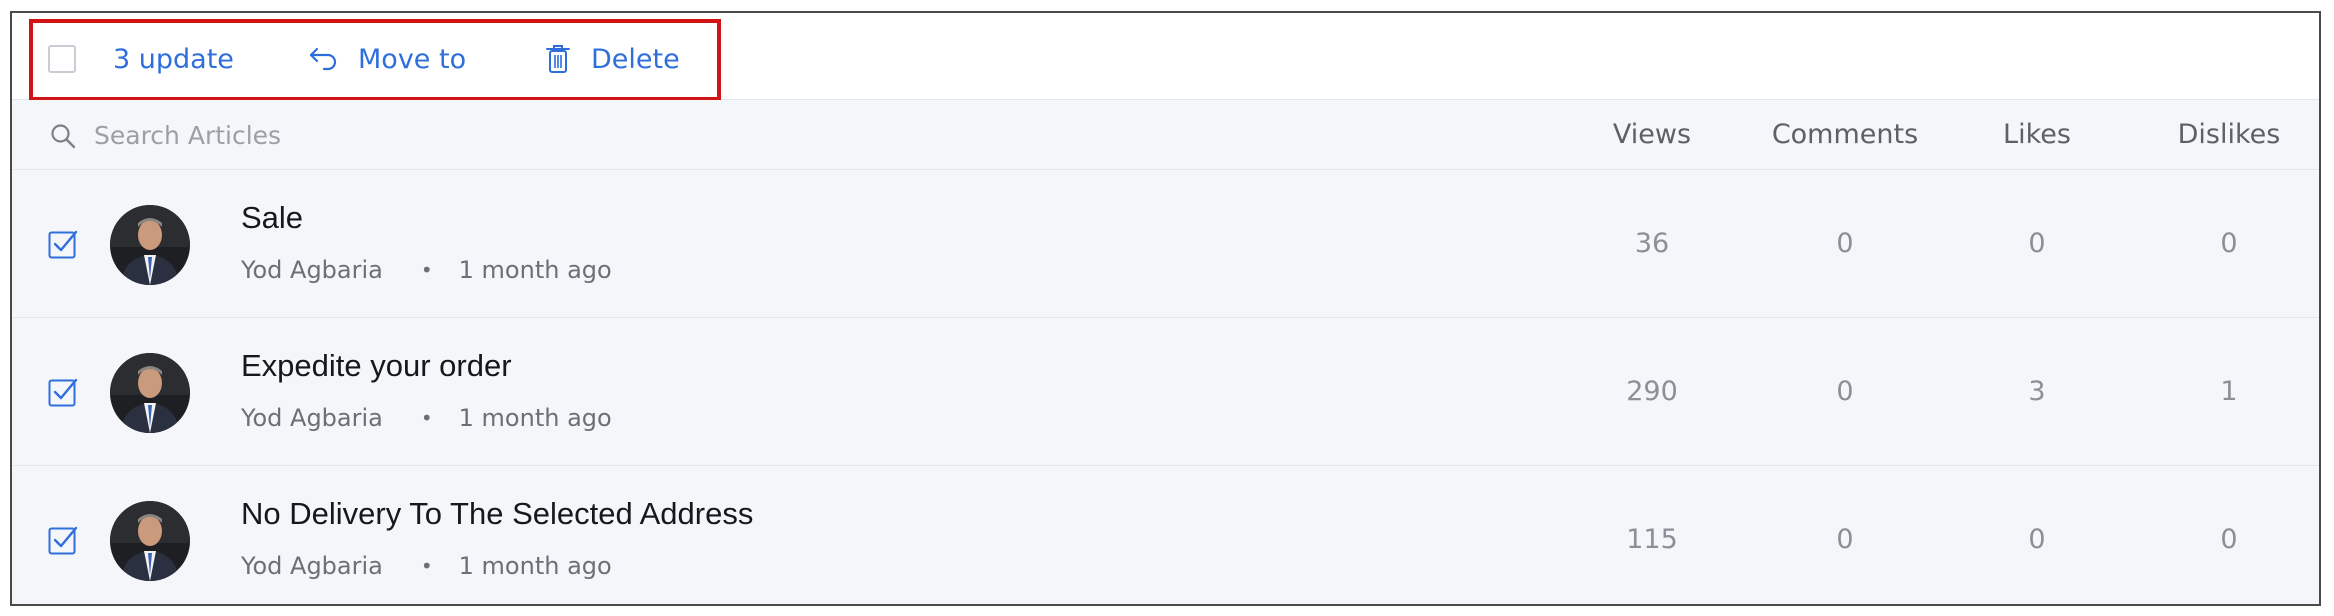 The height and width of the screenshot is (616, 2334). What do you see at coordinates (2229, 391) in the screenshot?
I see `dislikes-count: 1` at bounding box center [2229, 391].